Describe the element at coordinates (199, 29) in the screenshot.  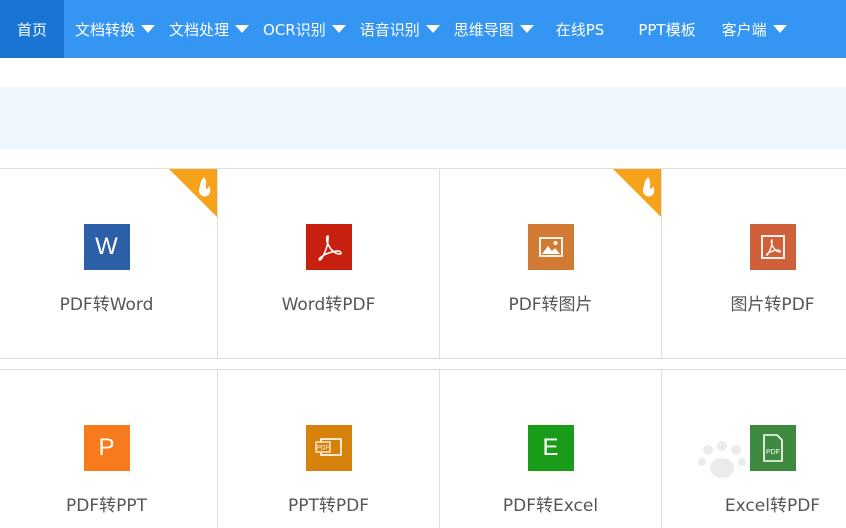
I see `nav-item-label: 文档处理` at that location.